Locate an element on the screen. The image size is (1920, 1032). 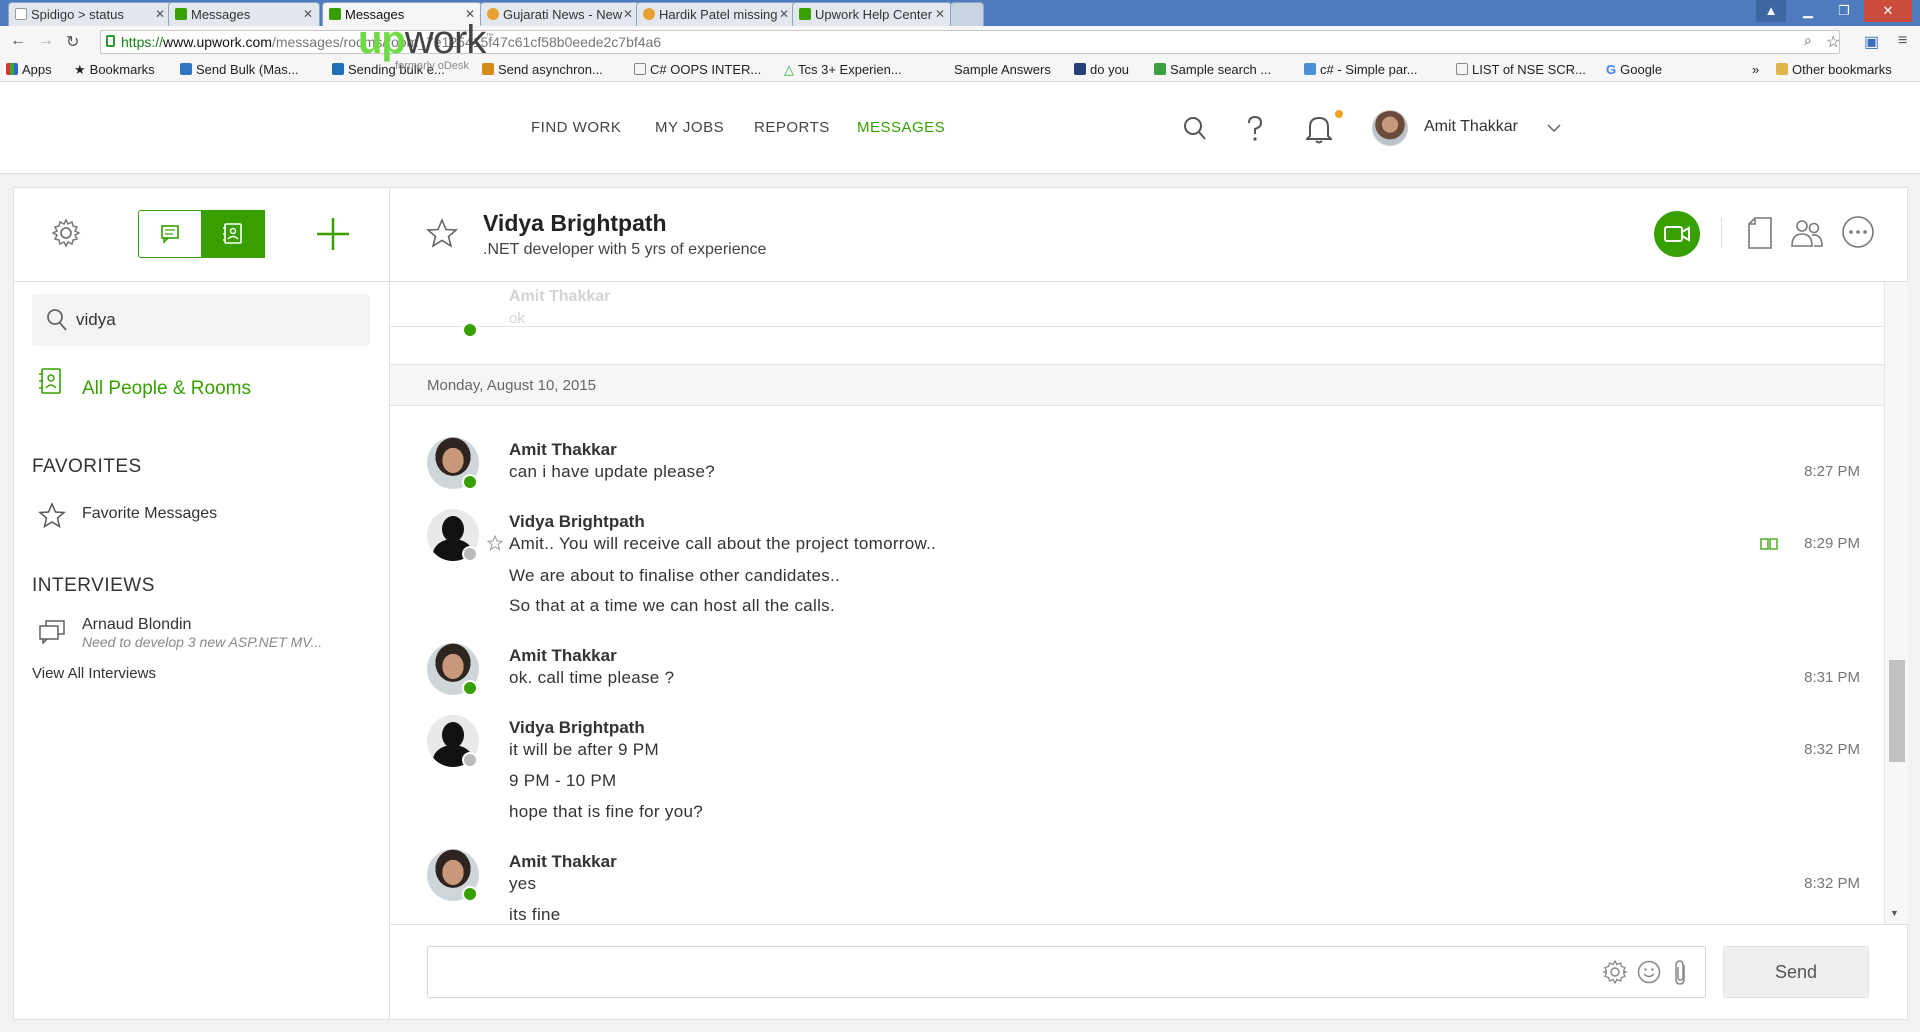
bookmarks-overflow-button: » is located at coordinates (1755, 69).